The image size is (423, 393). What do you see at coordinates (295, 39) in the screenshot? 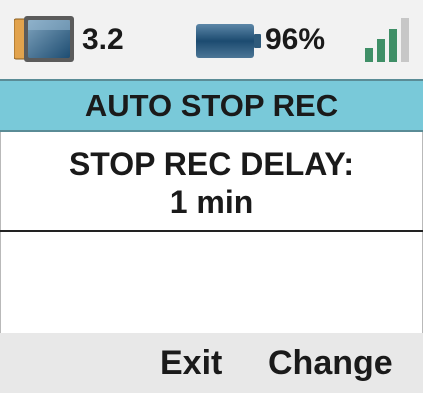
I see `battery-percentage: 96%` at bounding box center [295, 39].